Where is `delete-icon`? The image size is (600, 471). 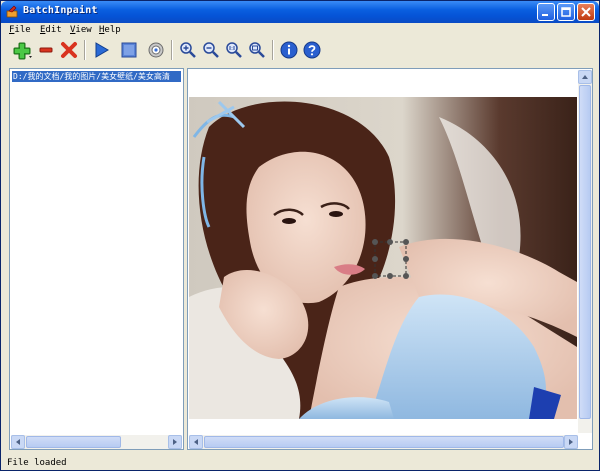 delete-icon is located at coordinates (69, 50).